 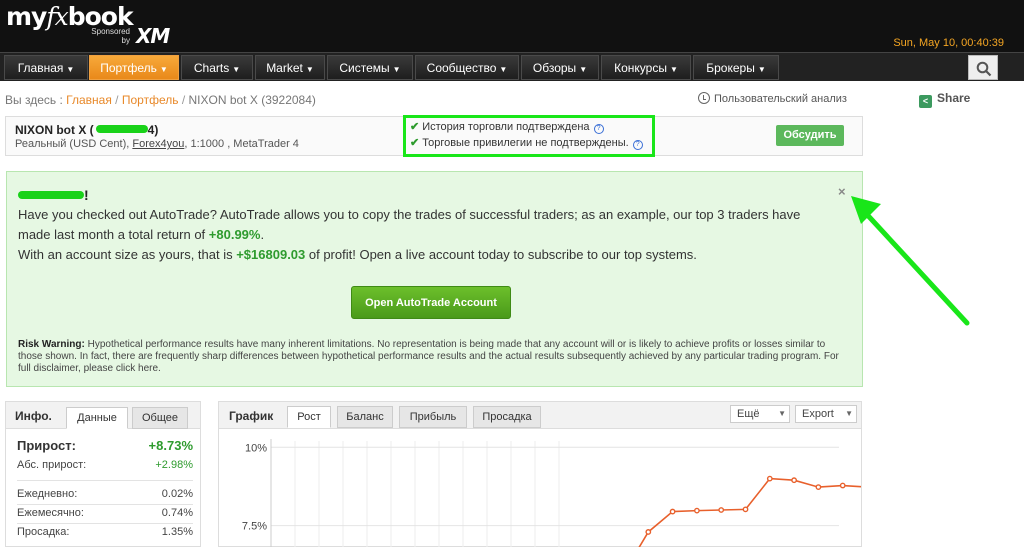 I want to click on y-tick-label: 7.5%, so click(x=254, y=527).